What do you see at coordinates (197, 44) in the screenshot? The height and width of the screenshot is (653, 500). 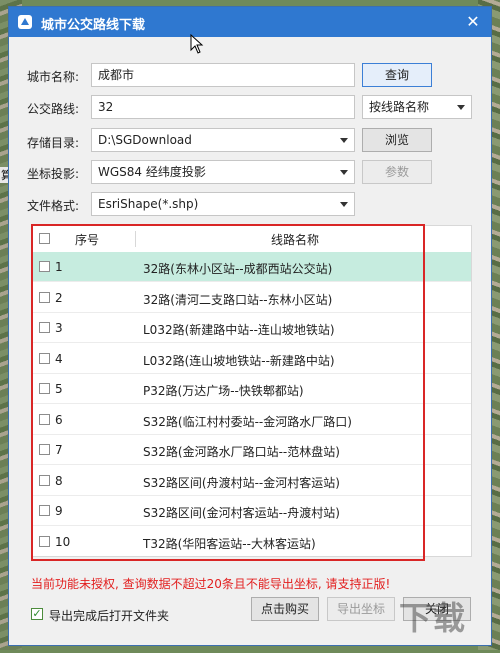 I see `mouse-cursor-icon` at bounding box center [197, 44].